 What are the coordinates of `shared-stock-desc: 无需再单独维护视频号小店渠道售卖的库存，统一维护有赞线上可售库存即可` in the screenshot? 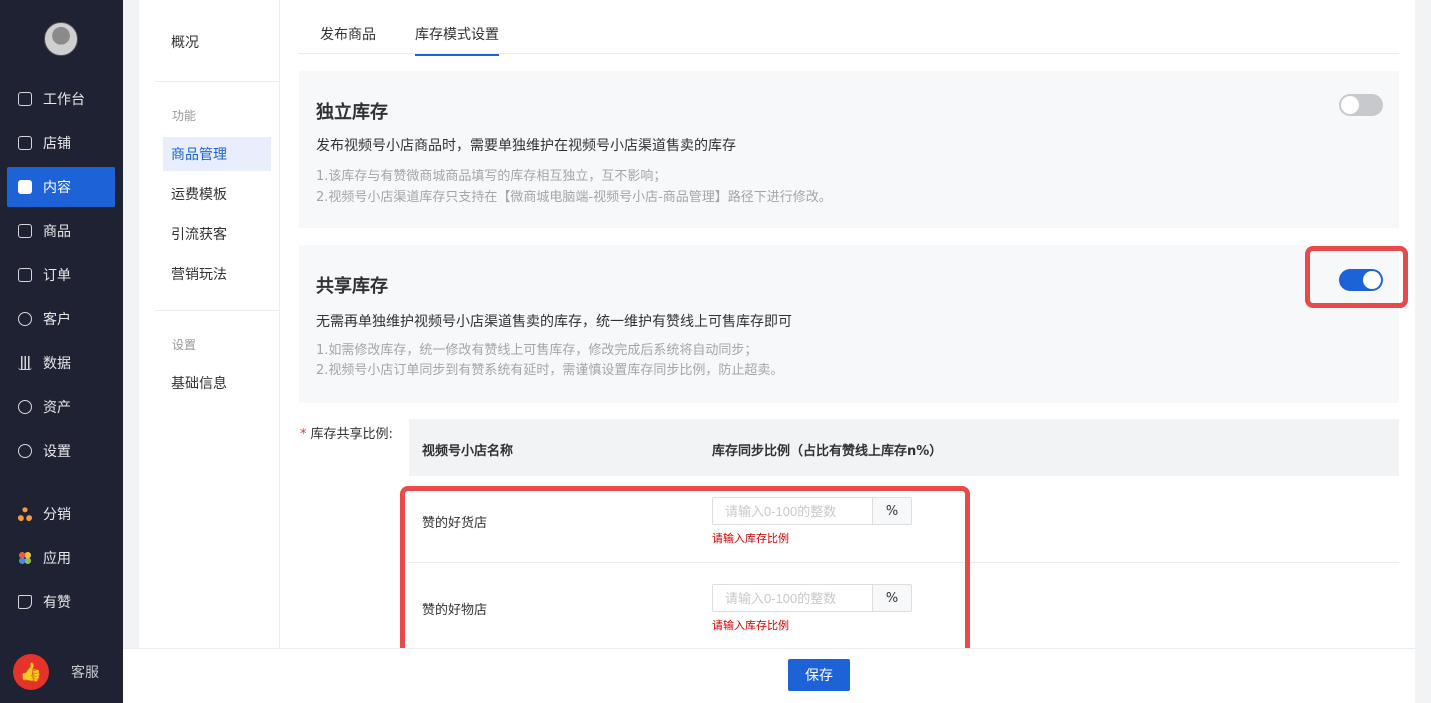 It's located at (554, 322).